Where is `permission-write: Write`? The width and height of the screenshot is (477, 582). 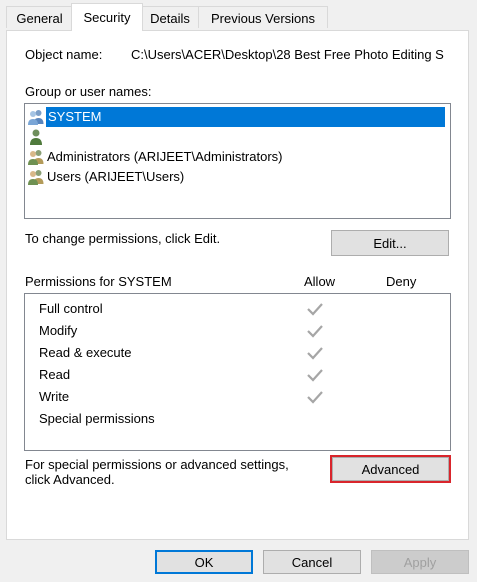
permission-write: Write is located at coordinates (54, 396).